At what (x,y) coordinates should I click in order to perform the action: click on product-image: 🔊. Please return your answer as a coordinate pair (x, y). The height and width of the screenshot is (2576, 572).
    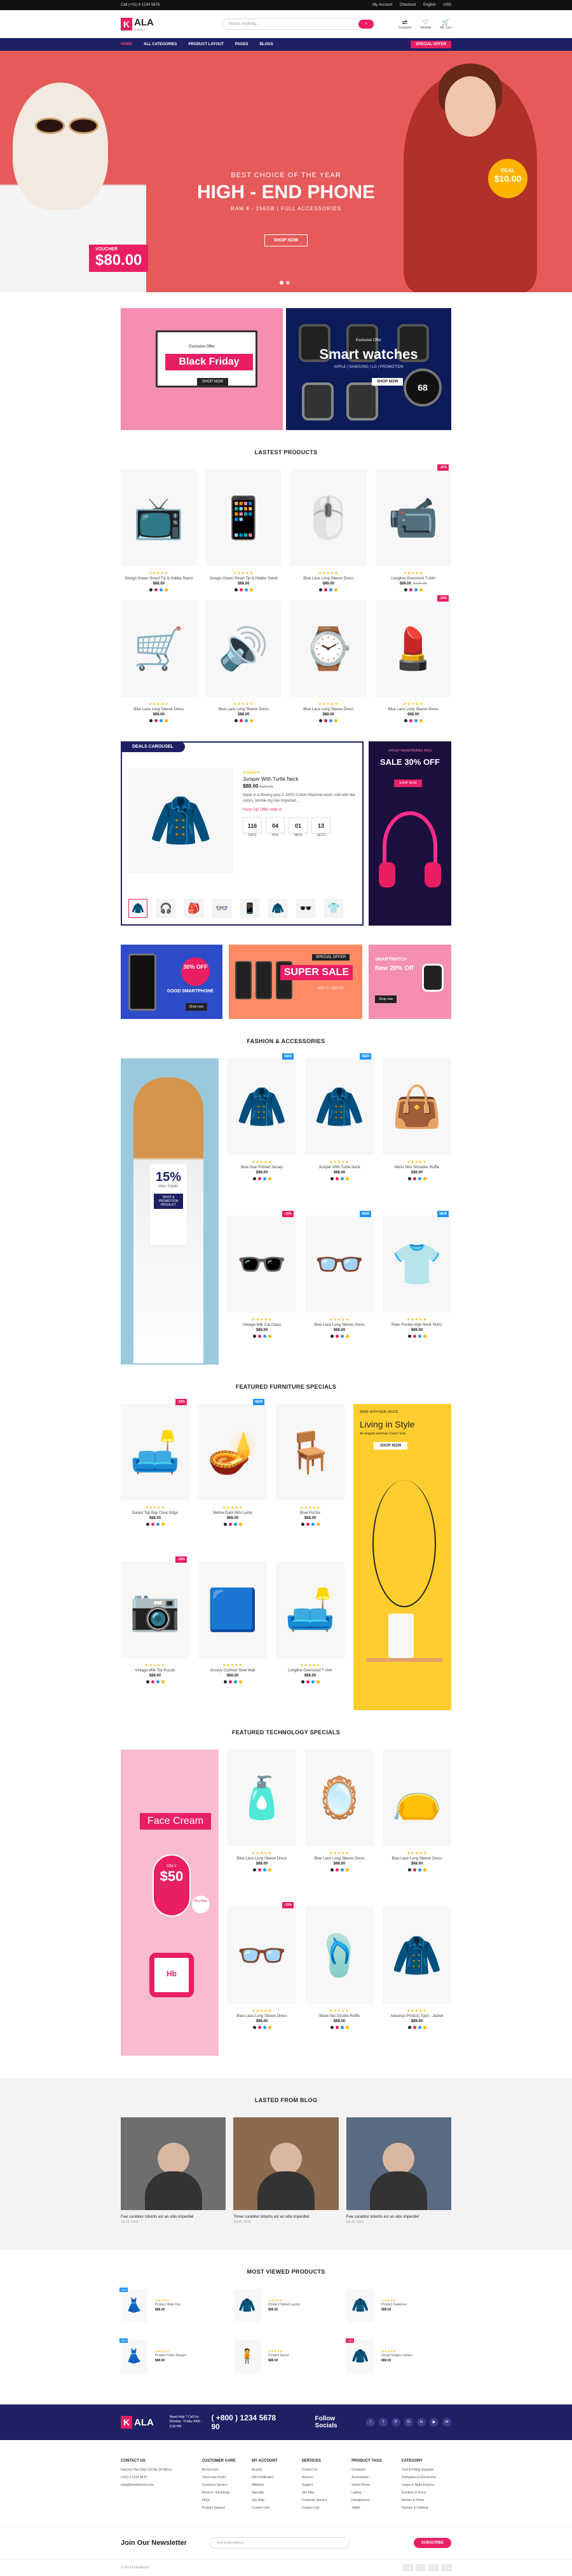
    Looking at the image, I should click on (243, 648).